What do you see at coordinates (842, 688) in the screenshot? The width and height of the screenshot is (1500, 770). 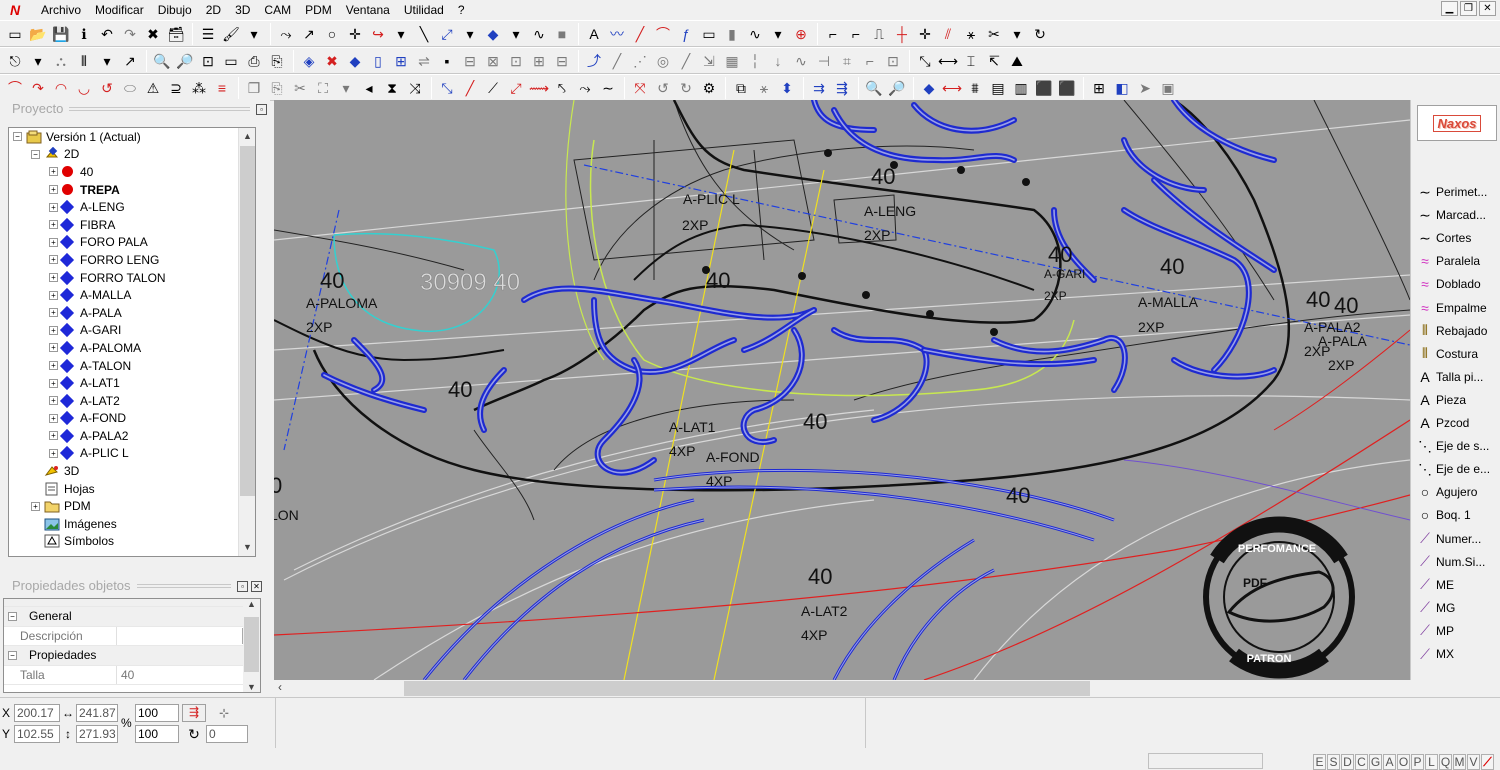 I see `canvas-hscrollbar: ‹` at bounding box center [842, 688].